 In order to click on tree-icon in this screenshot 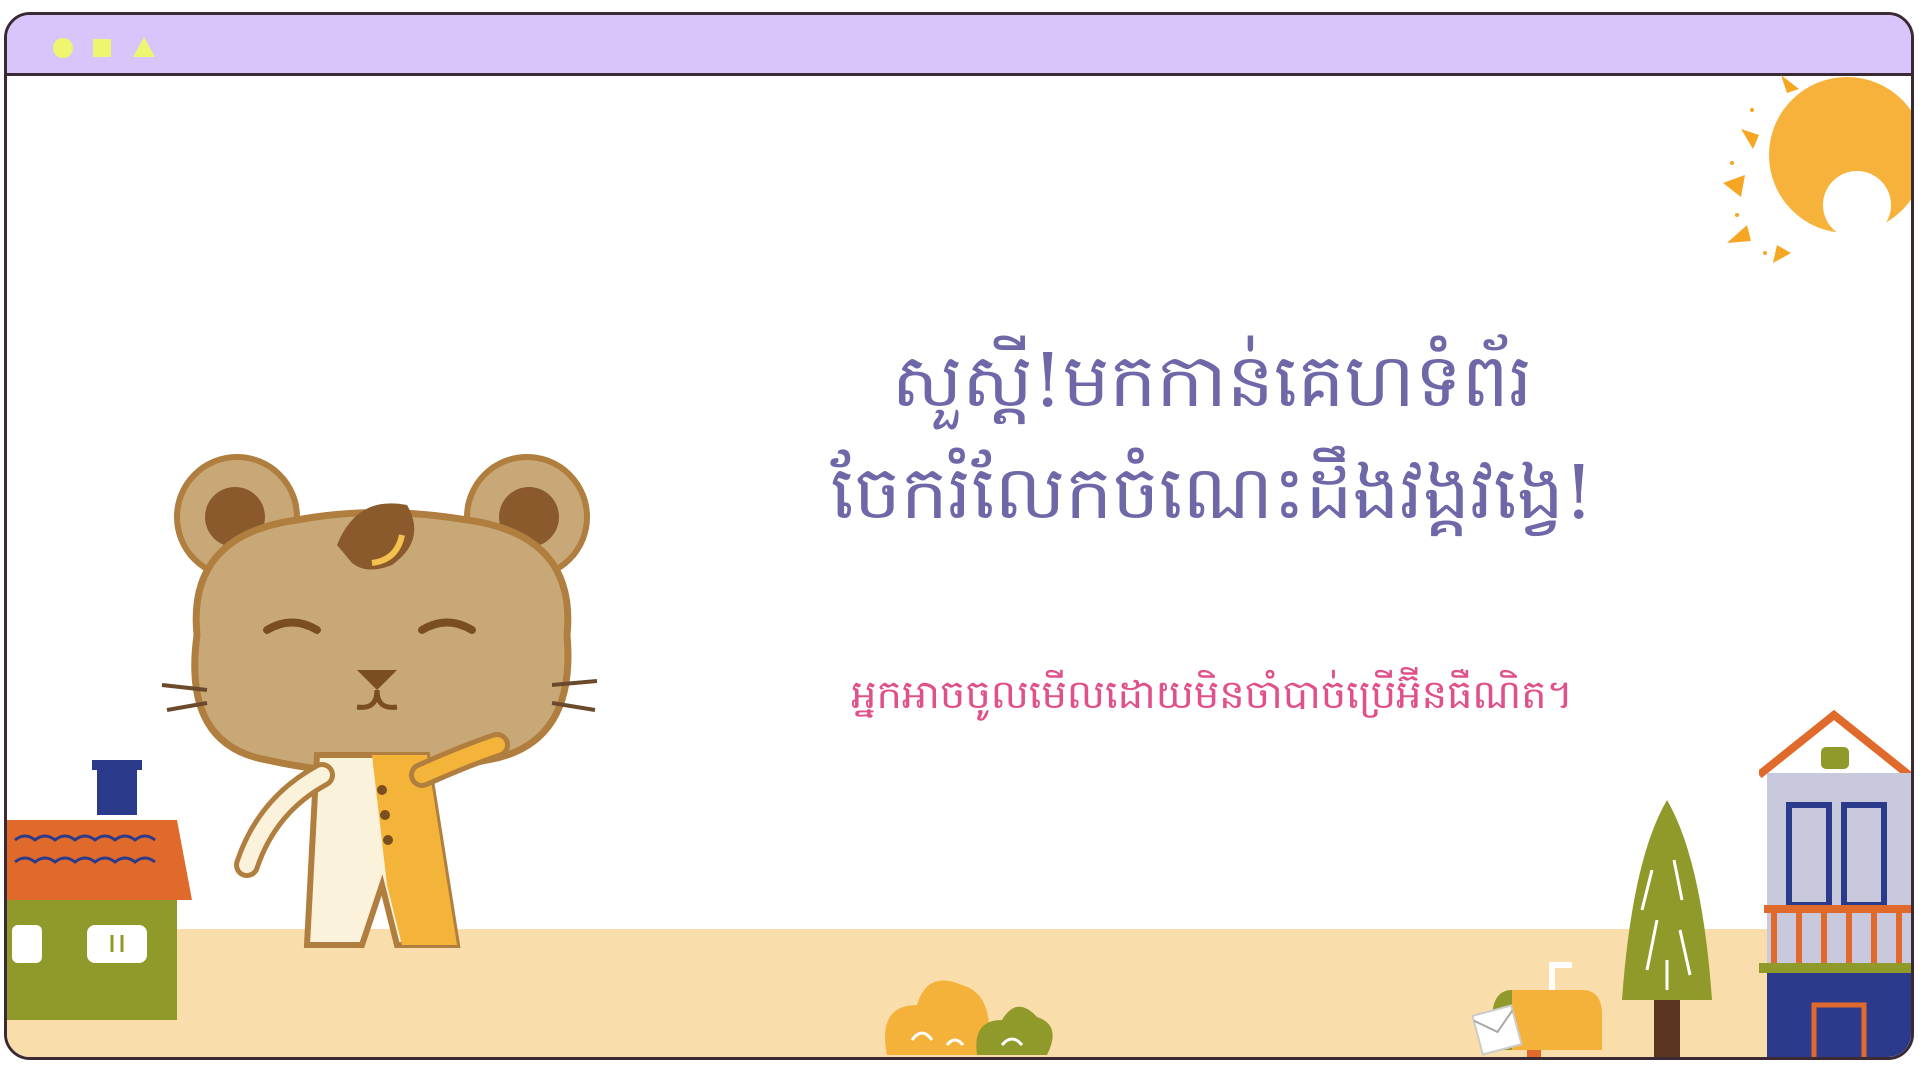, I will do `click(1667, 928)`.